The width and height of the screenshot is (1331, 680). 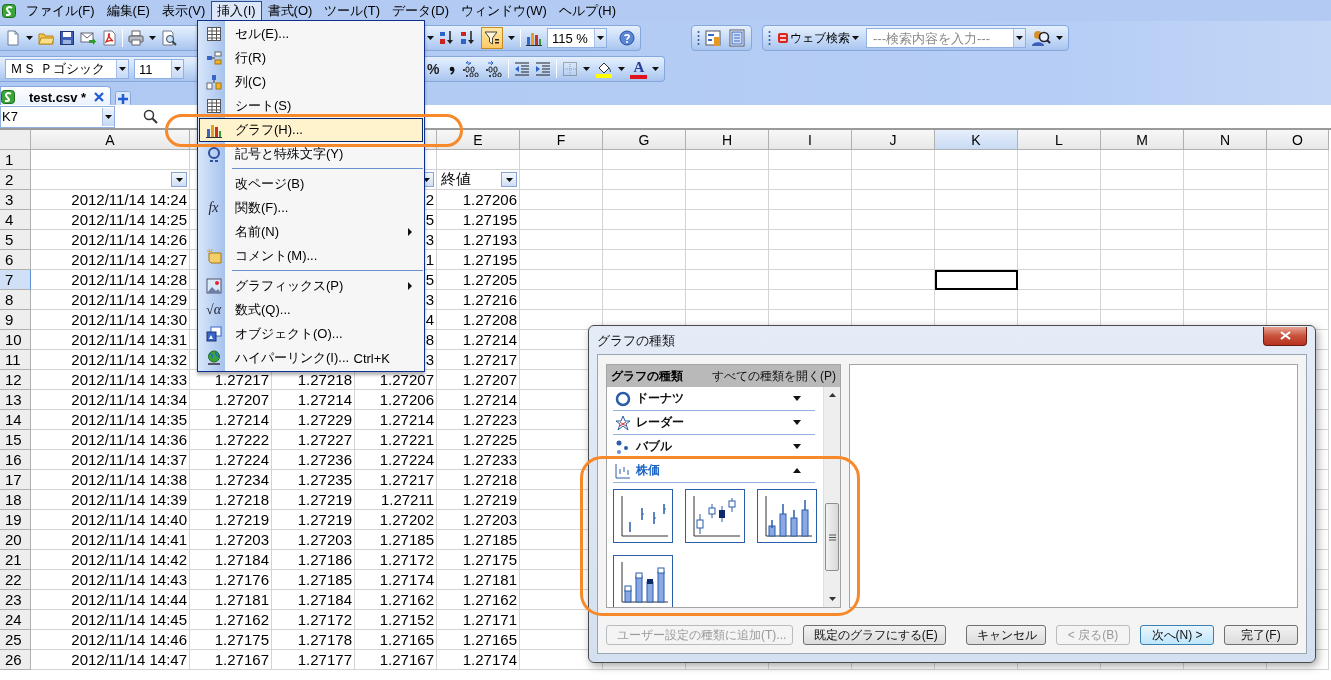 What do you see at coordinates (1041, 38) in the screenshot?
I see `search-icon` at bounding box center [1041, 38].